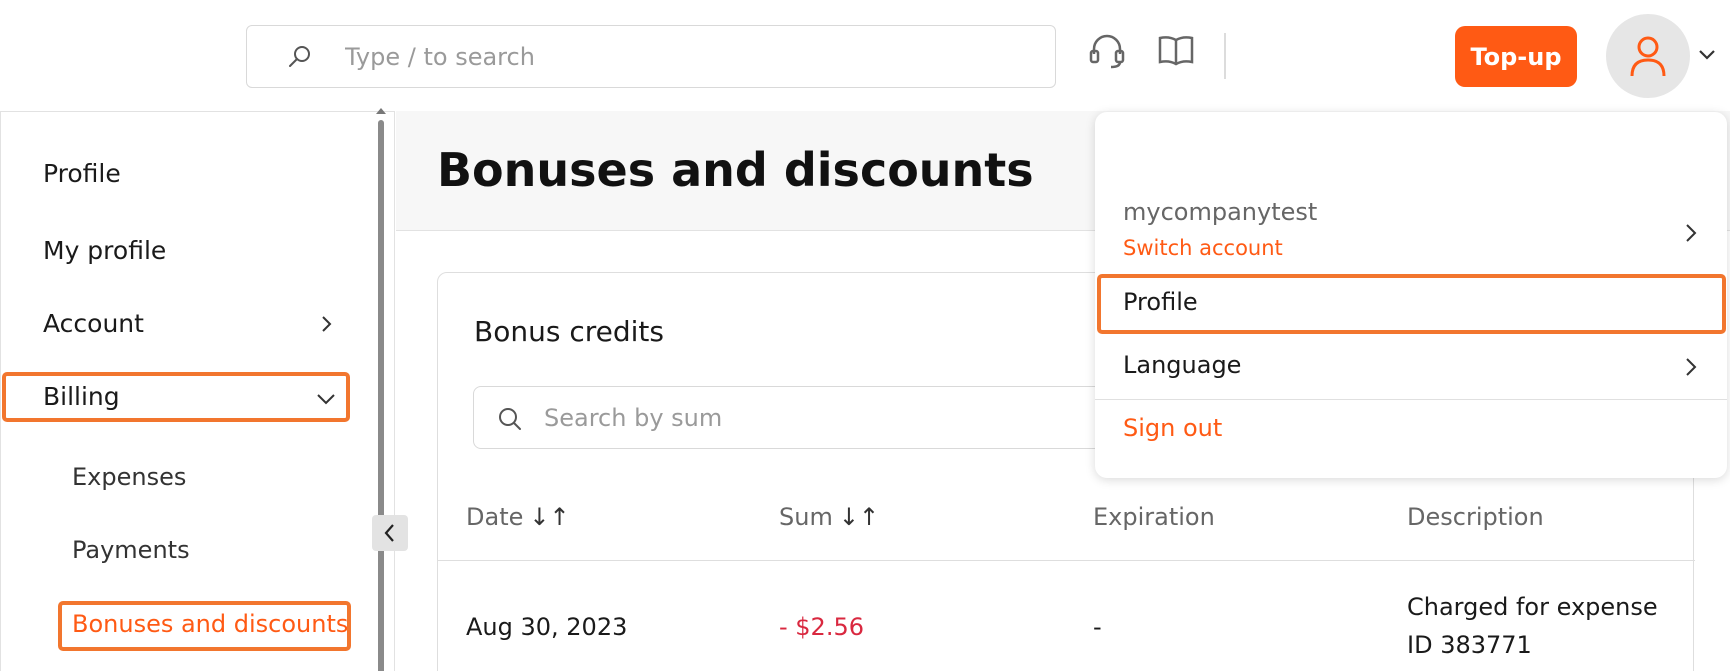 Image resolution: width=1730 pixels, height=671 pixels. Describe the element at coordinates (569, 331) in the screenshot. I see `card-title: Bonus credits` at that location.